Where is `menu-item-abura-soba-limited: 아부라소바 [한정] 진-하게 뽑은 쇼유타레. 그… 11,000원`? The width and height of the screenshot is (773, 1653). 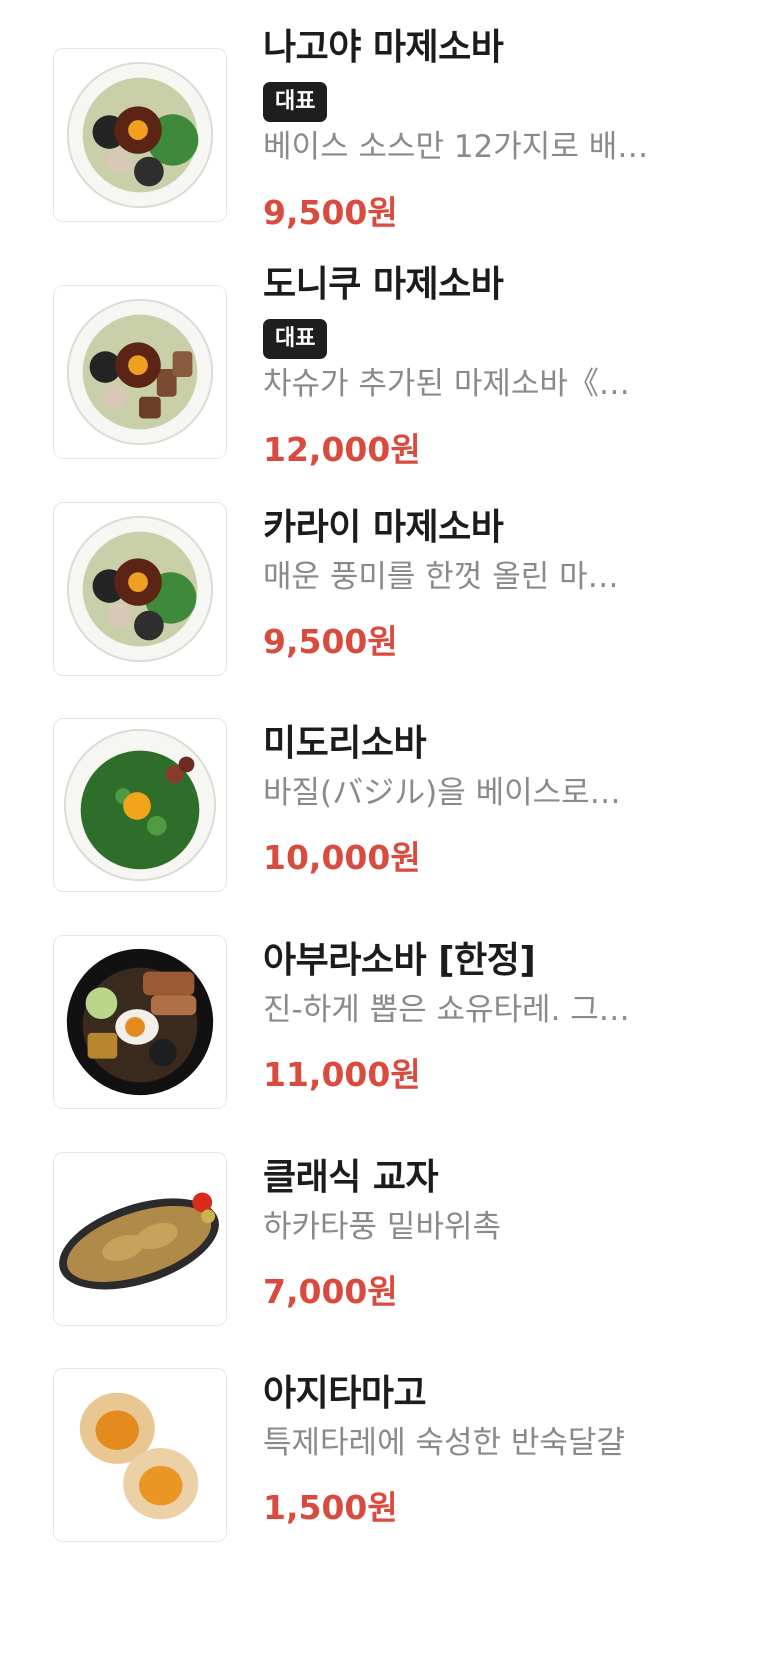 menu-item-abura-soba-limited: 아부라소바 [한정] 진-하게 뽑은 쇼유타레. 그… 11,000원 is located at coordinates (386, 1027).